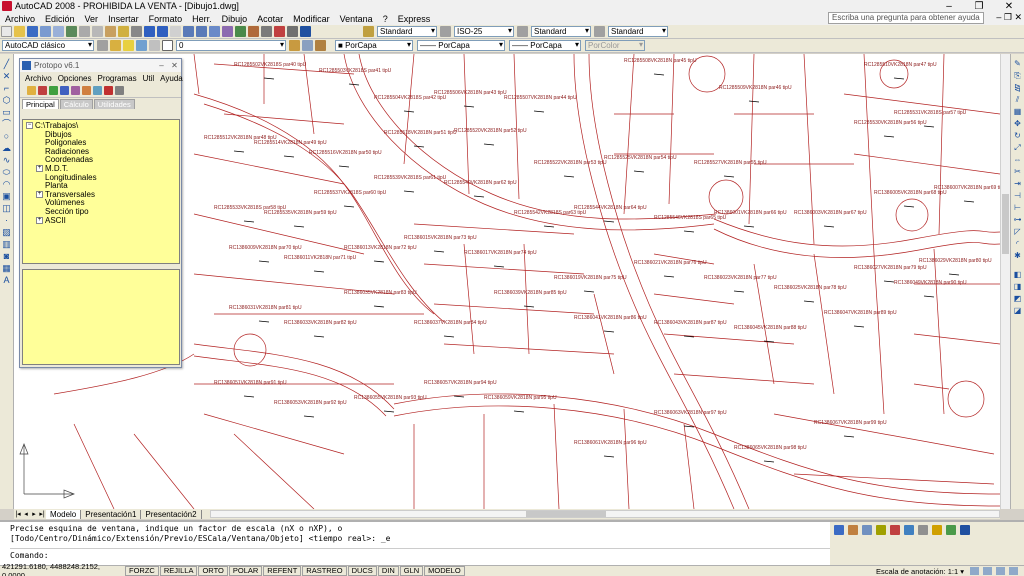 This screenshot has width=1024, height=576. Describe the element at coordinates (1018, 124) in the screenshot. I see `move-icon: ✥` at that location.